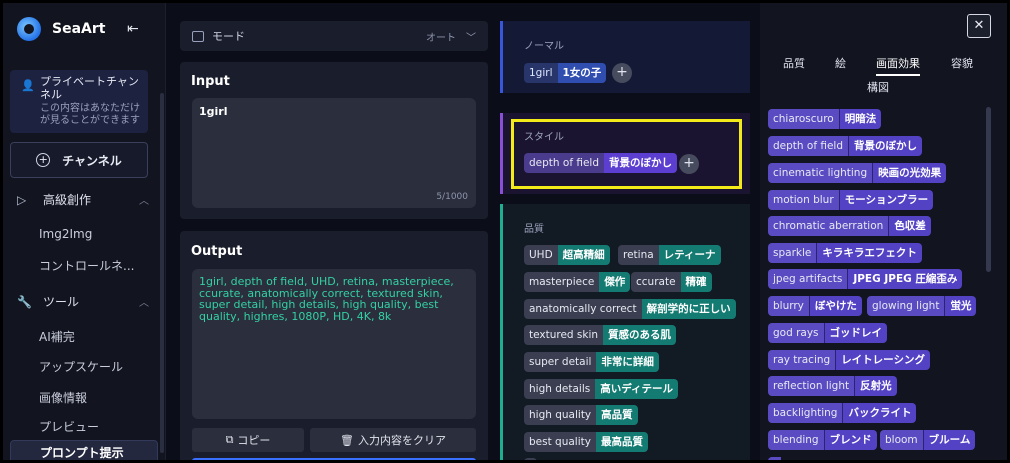 This screenshot has width=1010, height=463. Describe the element at coordinates (845, 253) in the screenshot. I see `tag-chip: sparkle キラキラエフェクト` at that location.